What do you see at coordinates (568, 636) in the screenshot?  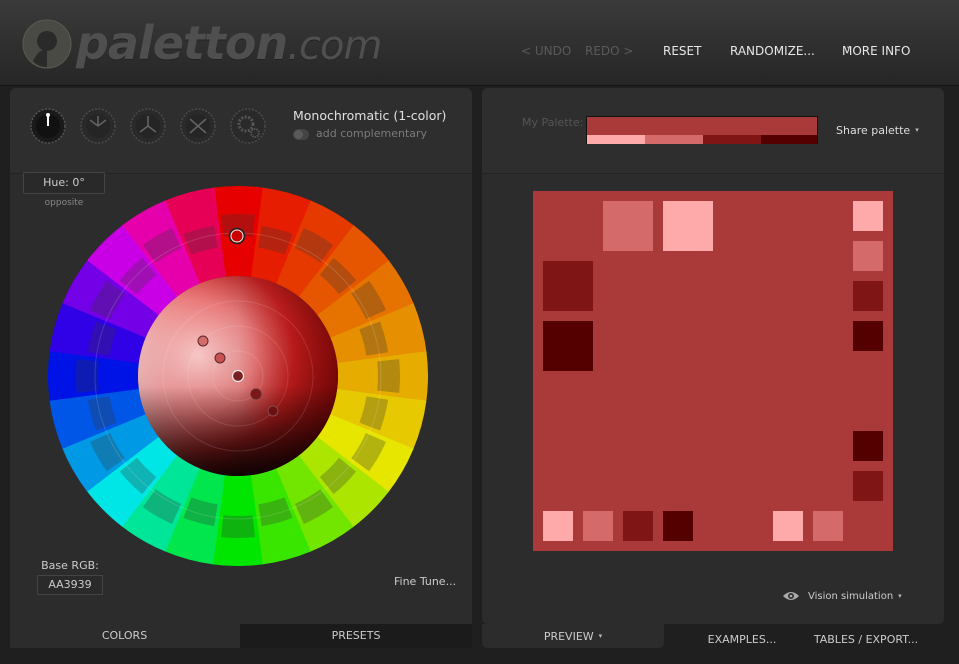 I see `tab-preview-label: PREVIEW` at bounding box center [568, 636].